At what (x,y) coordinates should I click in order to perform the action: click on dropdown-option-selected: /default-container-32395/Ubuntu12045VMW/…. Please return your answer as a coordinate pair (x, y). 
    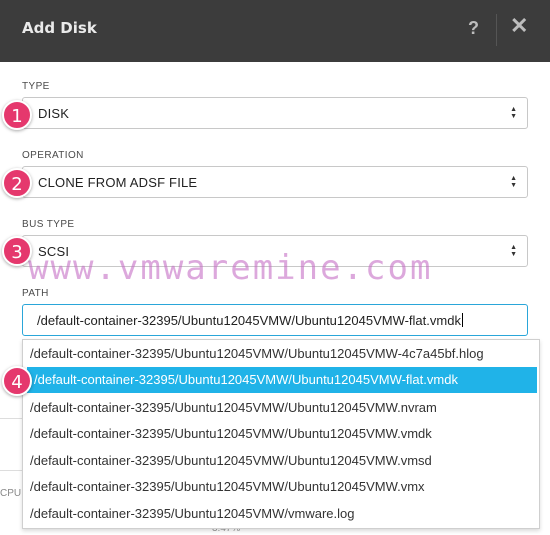
    Looking at the image, I should click on (282, 380).